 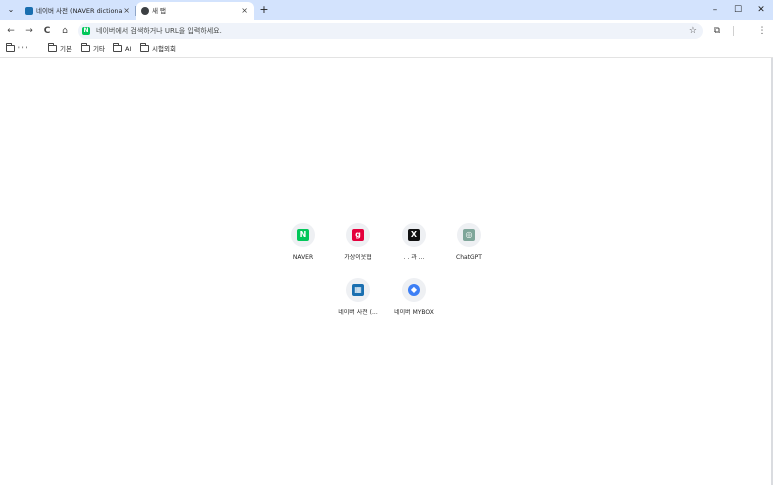 I want to click on tab-search-icon: ⌄, so click(x=11, y=10).